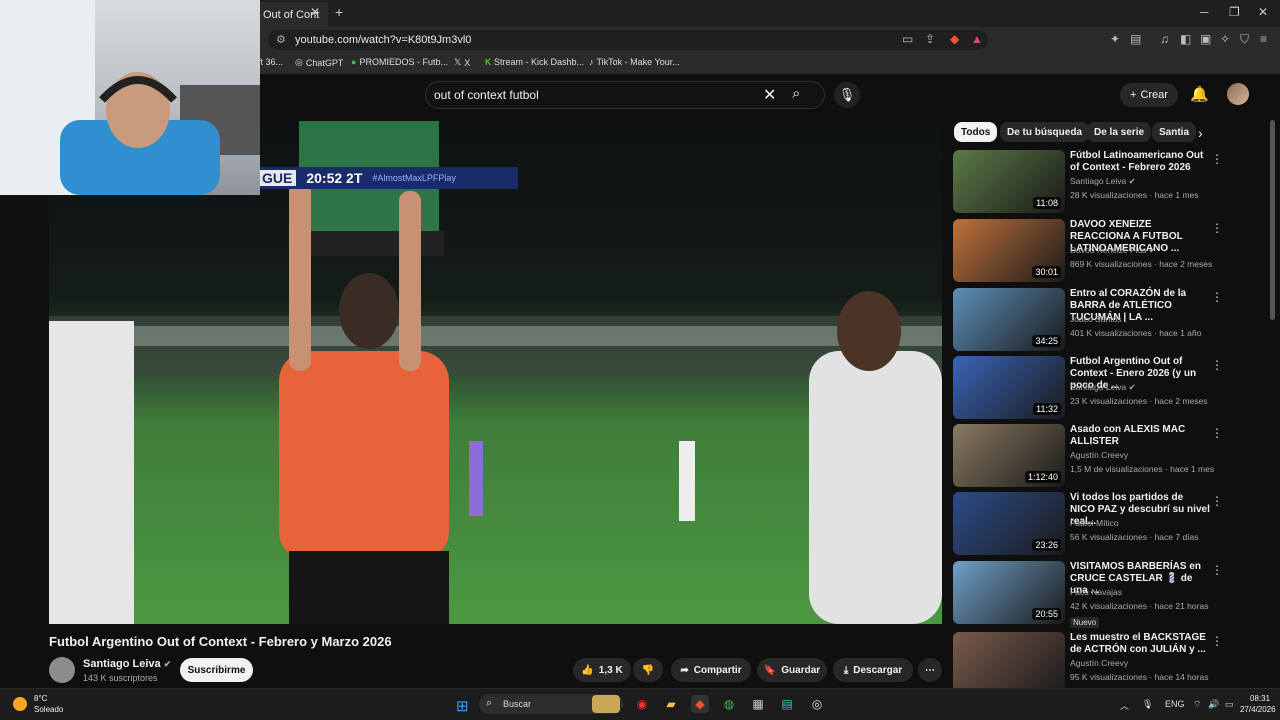 This screenshot has width=1280, height=720. Describe the element at coordinates (1149, 95) in the screenshot. I see `create-button: + Crear` at that location.